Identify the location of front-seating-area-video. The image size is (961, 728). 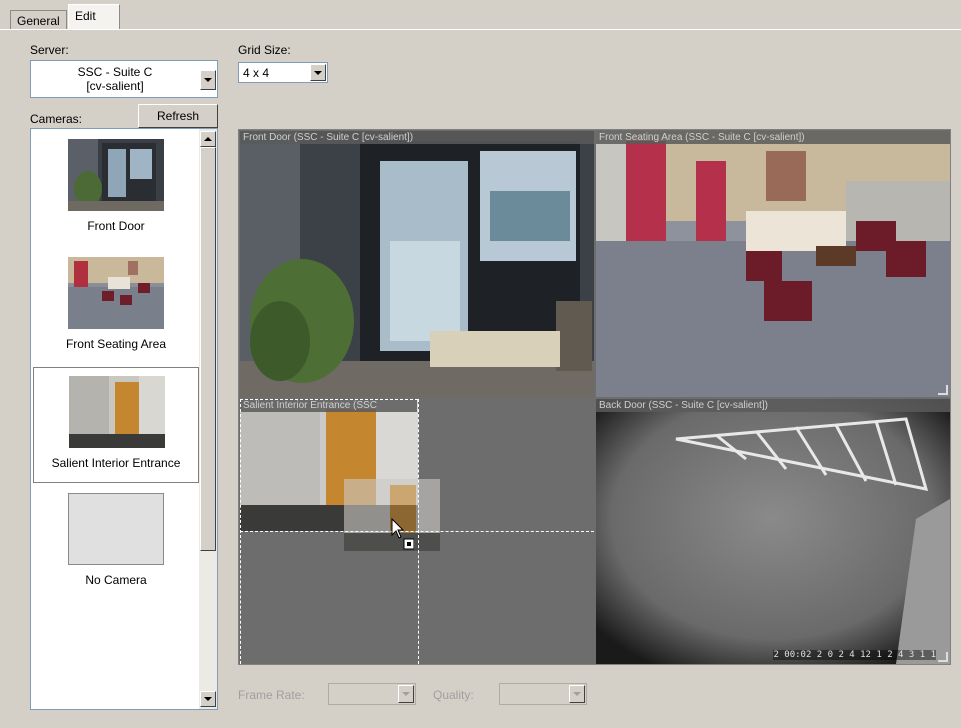
(773, 264).